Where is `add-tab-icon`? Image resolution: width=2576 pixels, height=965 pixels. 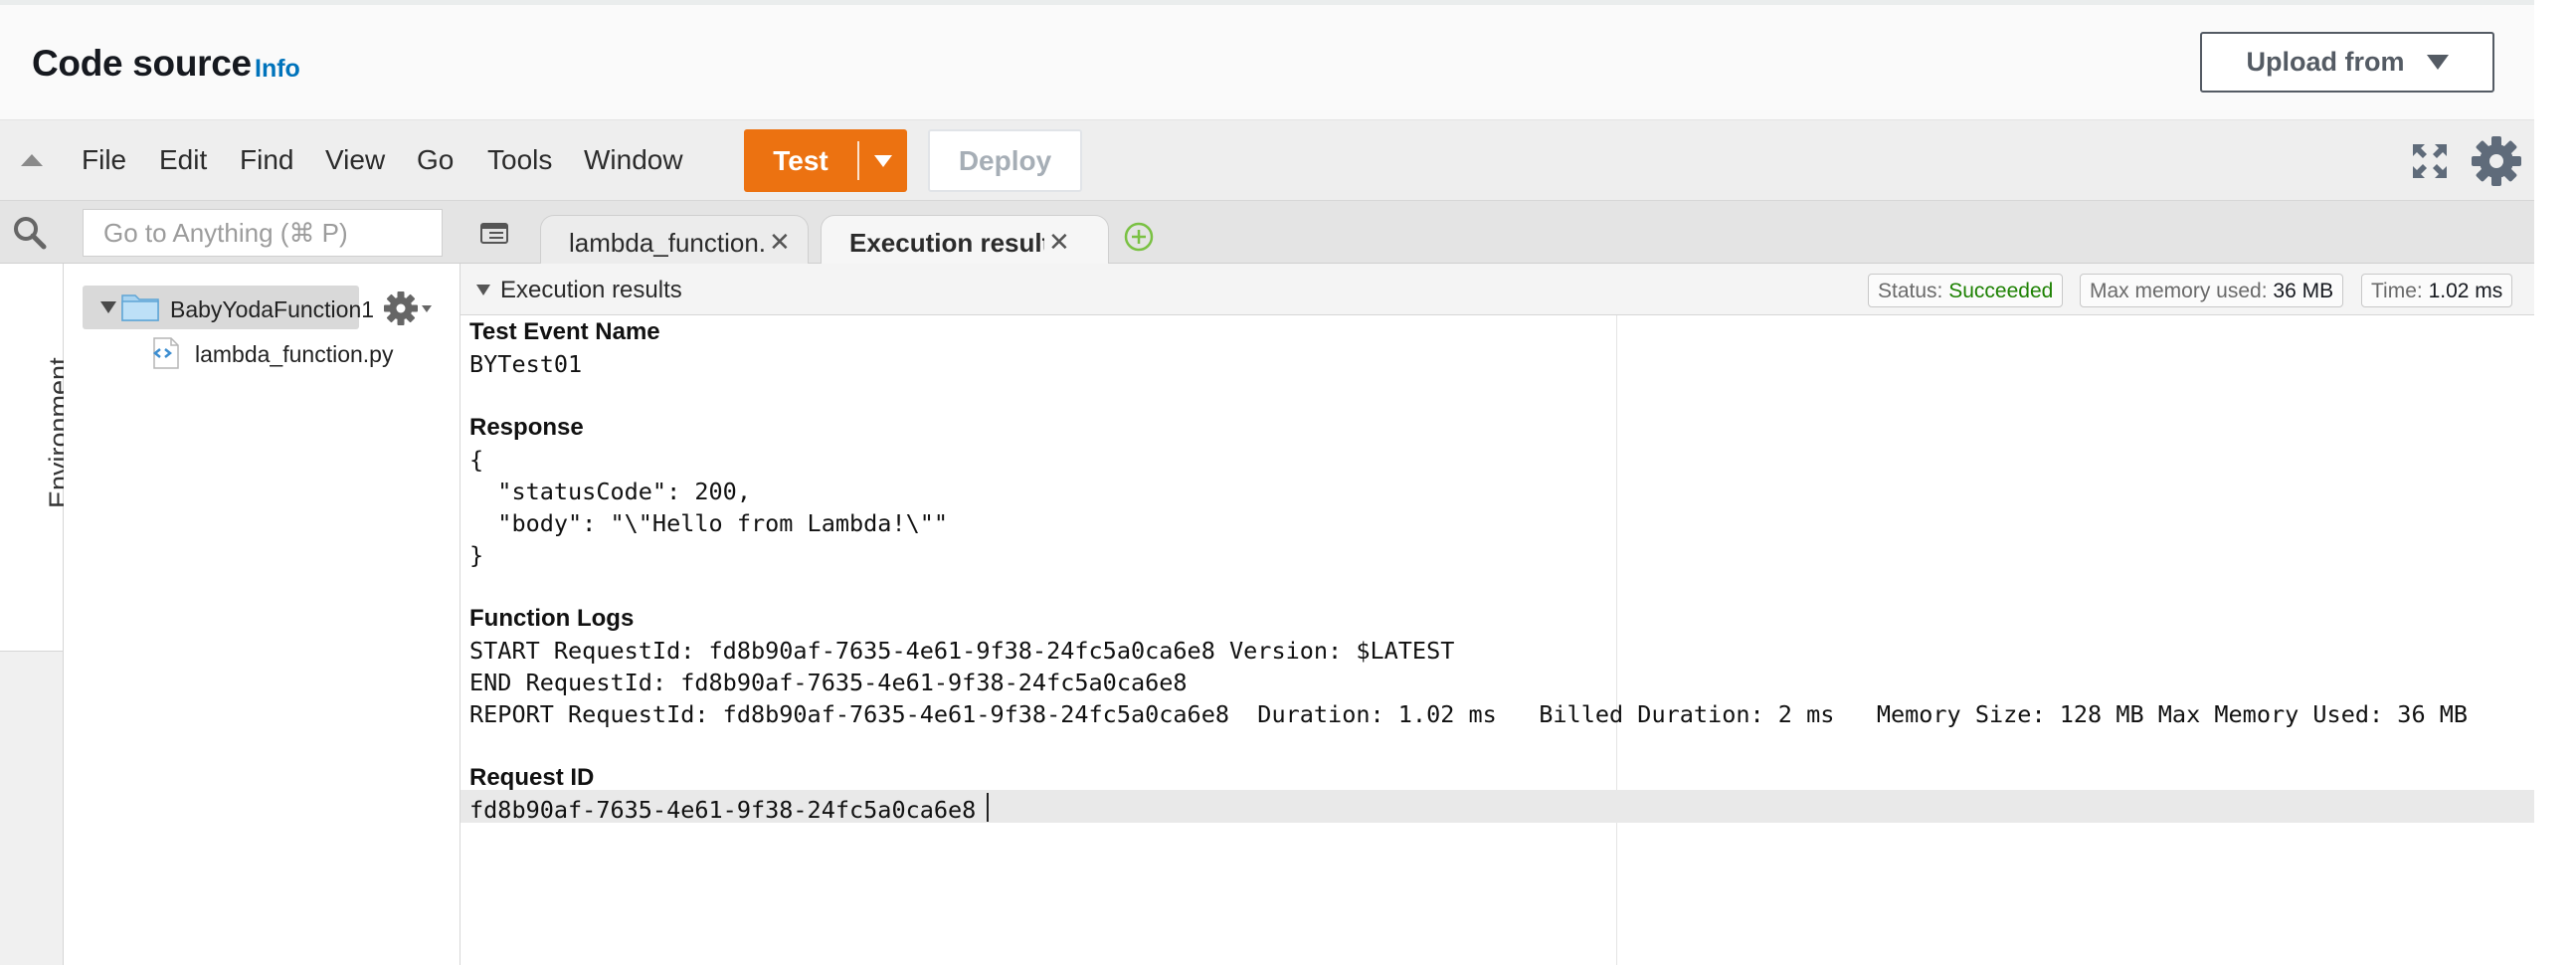
add-tab-icon is located at coordinates (1139, 237).